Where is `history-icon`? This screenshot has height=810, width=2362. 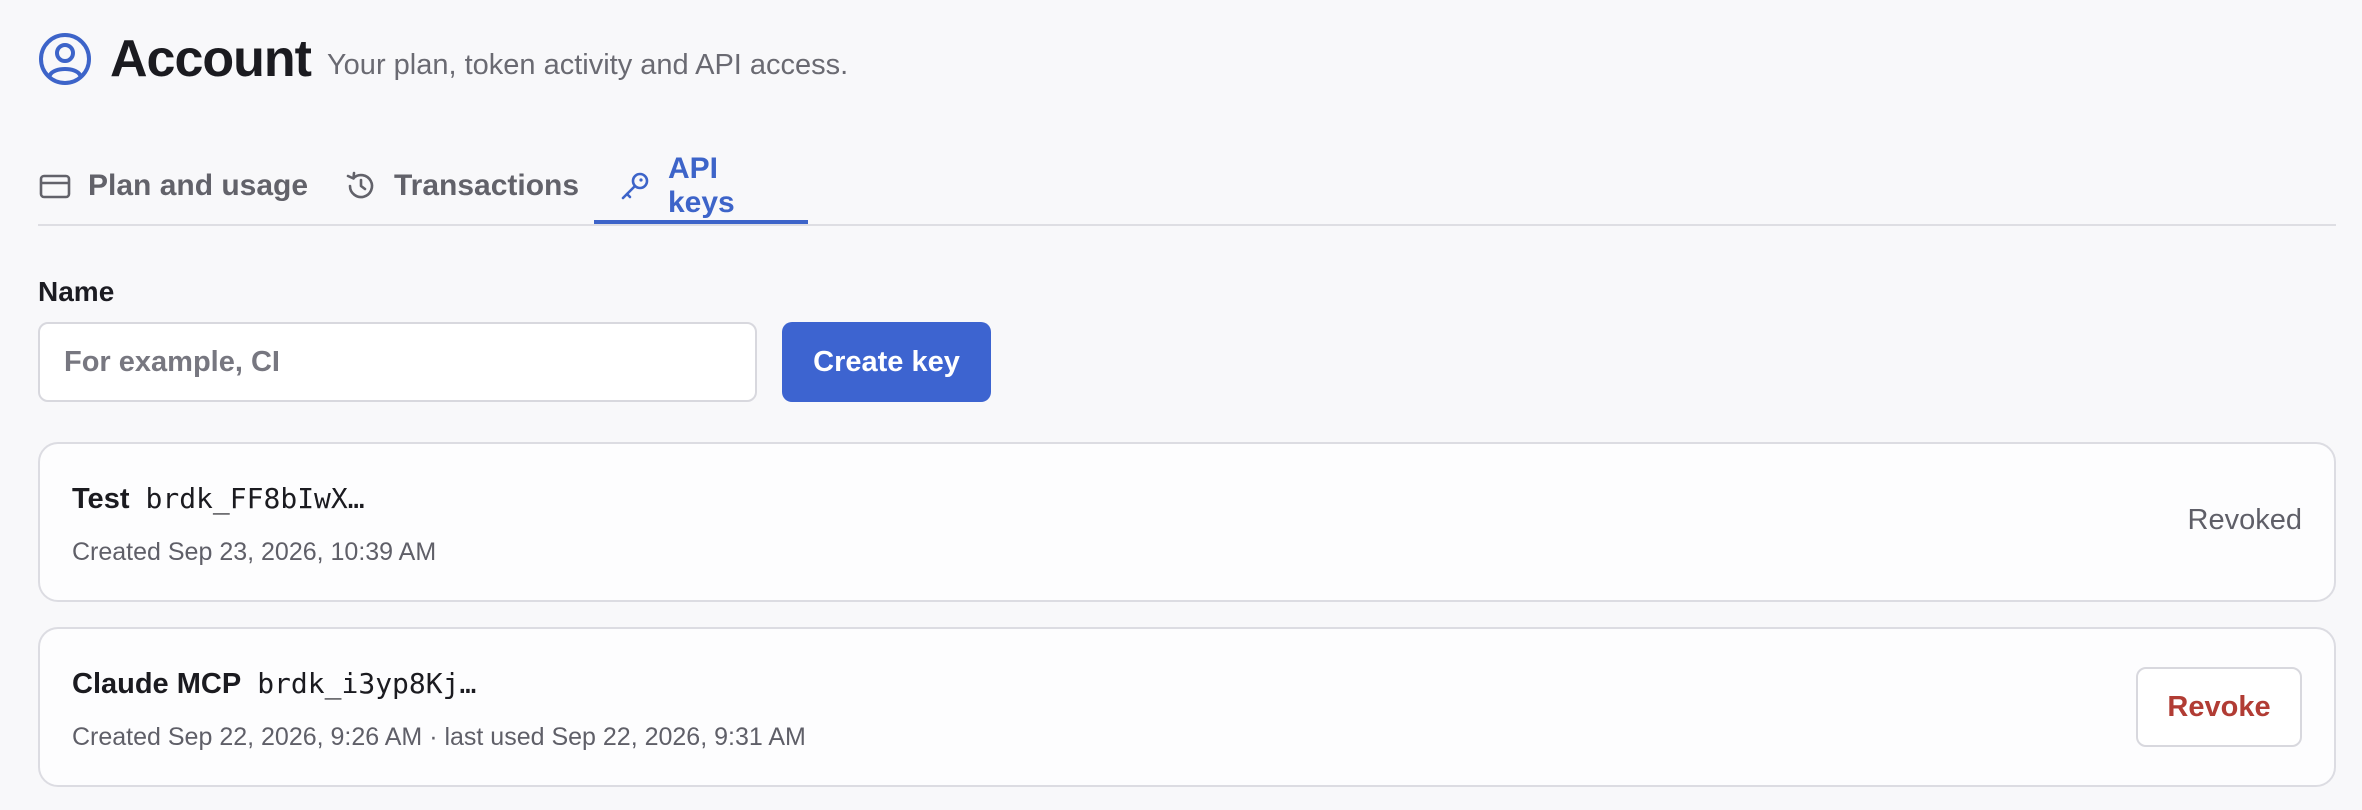 history-icon is located at coordinates (361, 186).